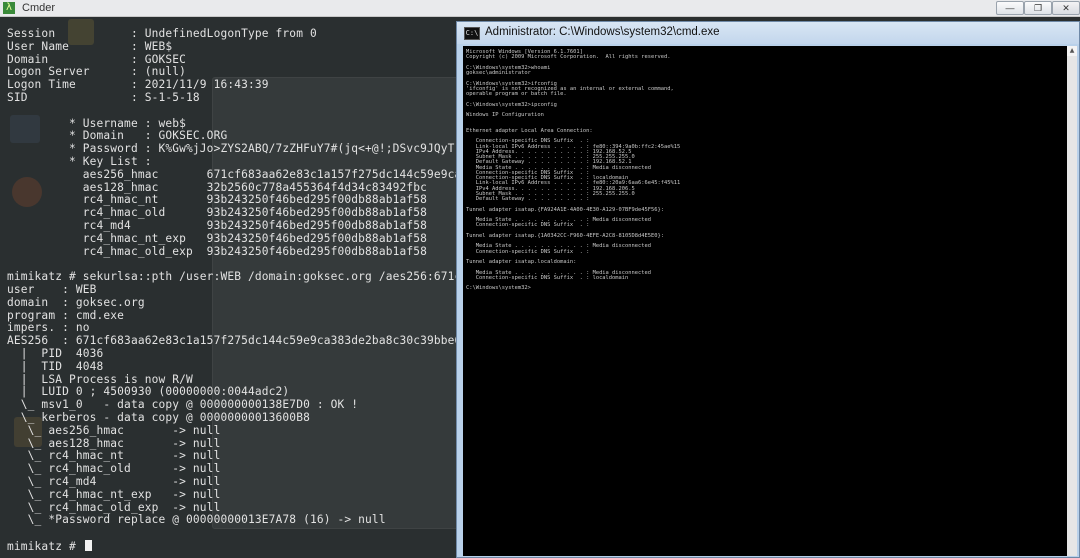 This screenshot has height=558, width=1080. What do you see at coordinates (114, 494) in the screenshot?
I see `terminal-line: \_ rc4_hmac_nt_exp -> null` at bounding box center [114, 494].